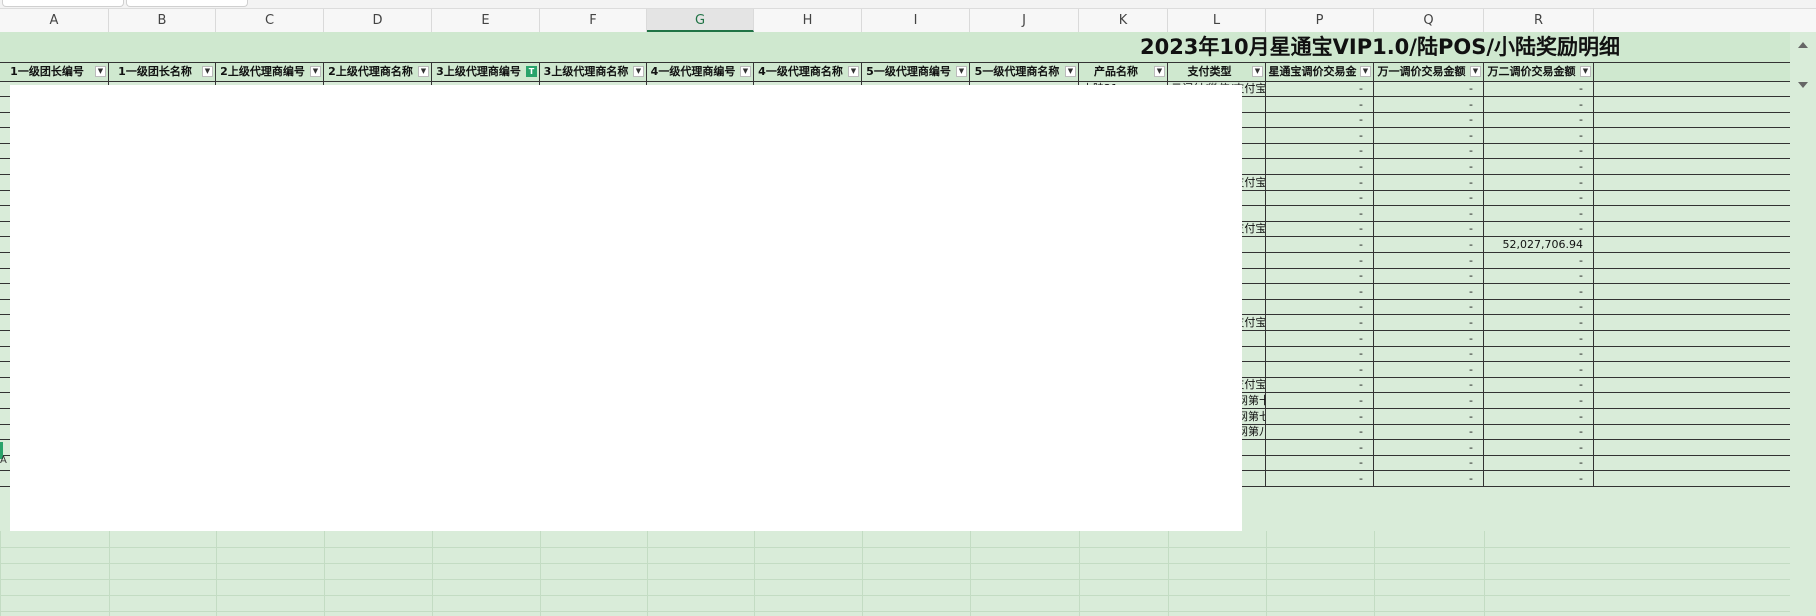  I want to click on column-letter-g: G, so click(700, 20).